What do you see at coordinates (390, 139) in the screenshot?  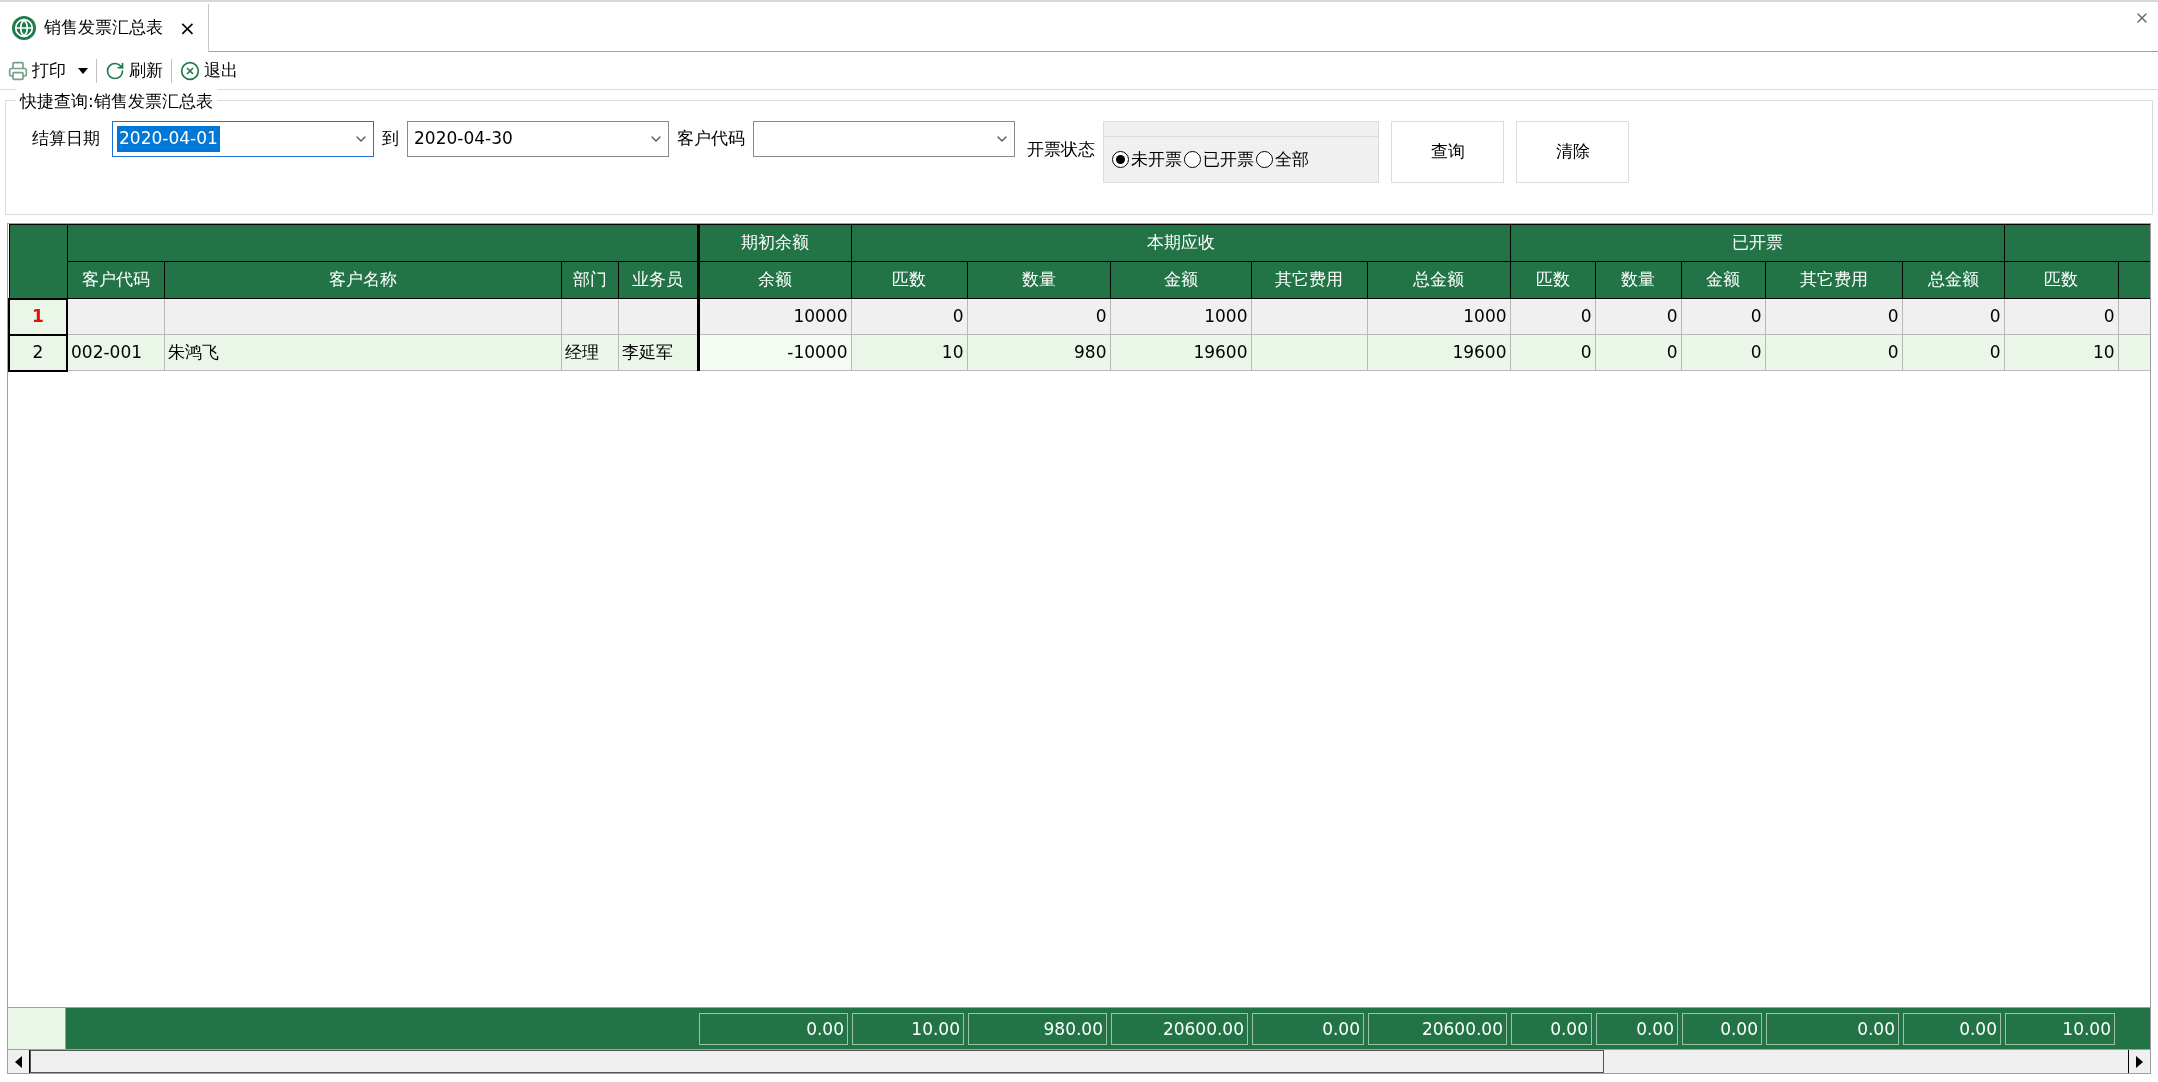 I see `field-label: 到` at bounding box center [390, 139].